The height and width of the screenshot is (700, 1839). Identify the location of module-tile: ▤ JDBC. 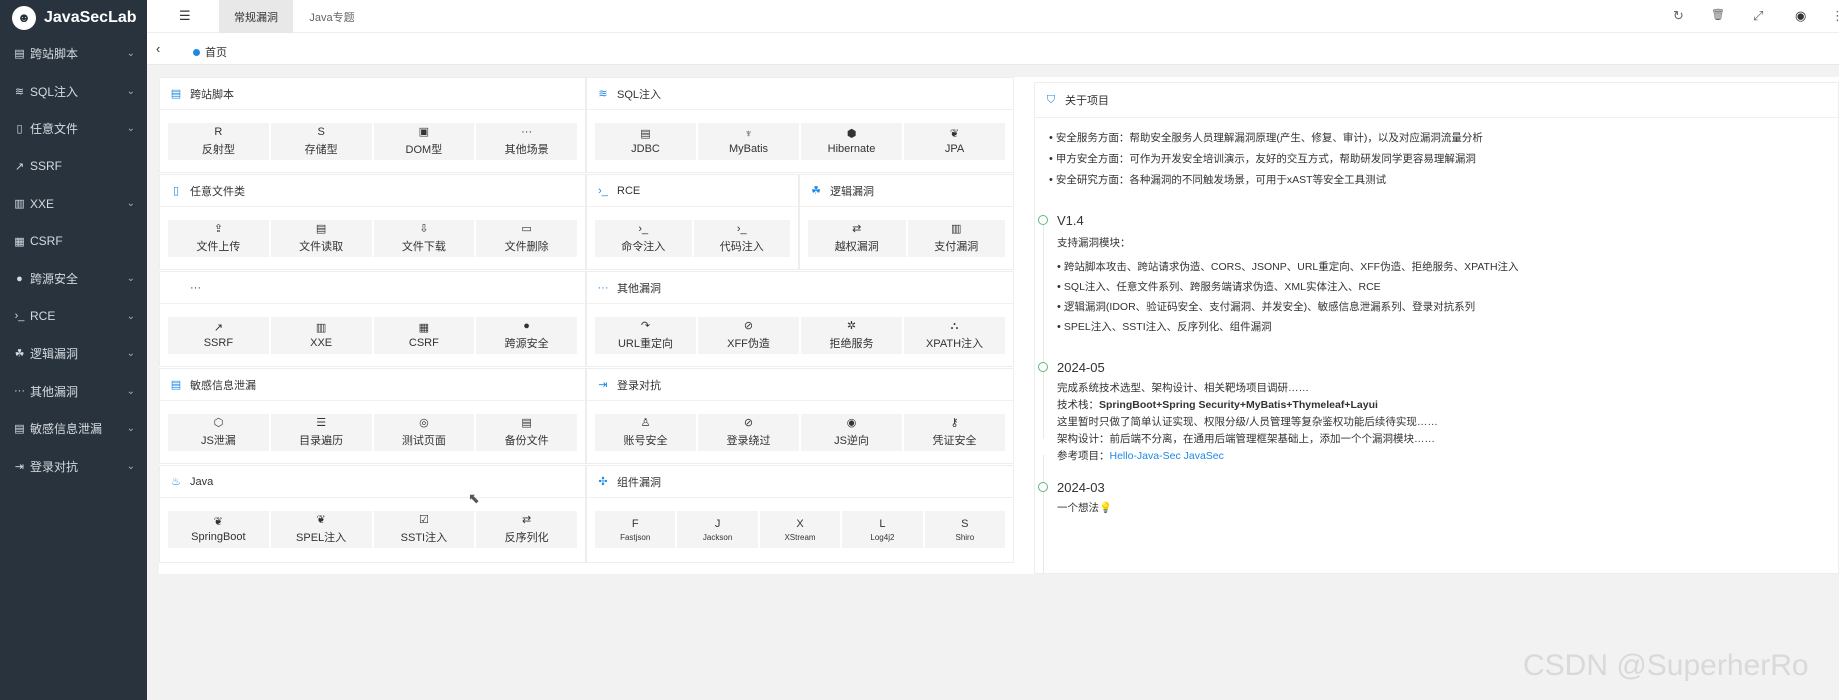
(645, 141).